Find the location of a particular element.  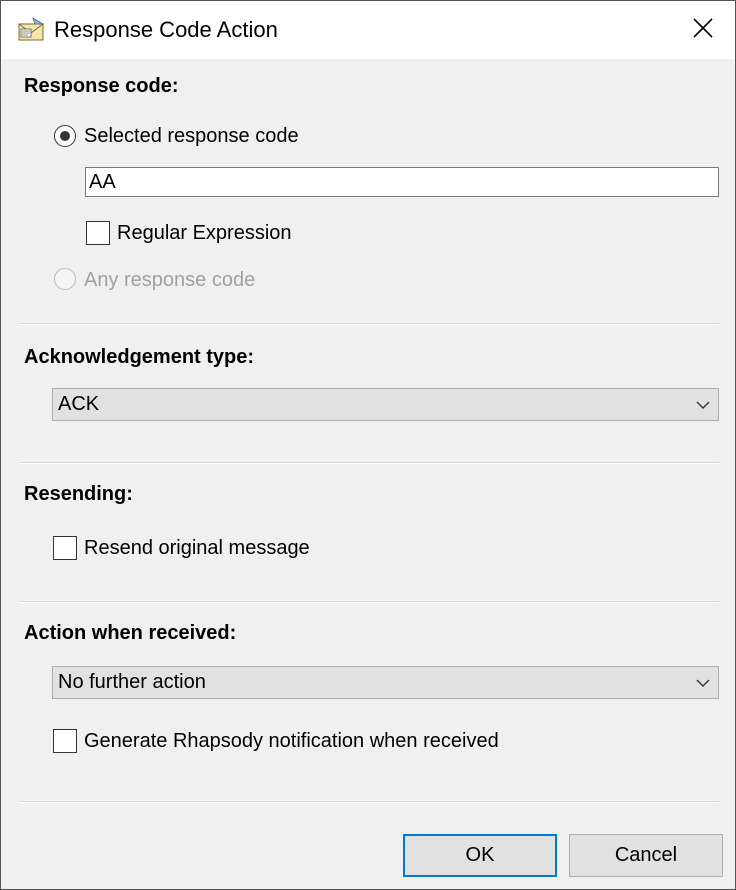

acknowledgement-type-heading: Acknowledgement type: is located at coordinates (139, 357).